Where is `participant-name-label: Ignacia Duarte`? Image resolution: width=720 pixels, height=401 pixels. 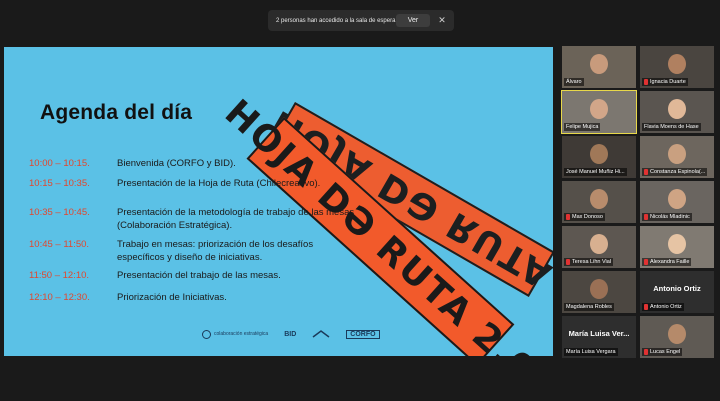
participant-name-label: Ignacia Duarte is located at coordinates (665, 82).